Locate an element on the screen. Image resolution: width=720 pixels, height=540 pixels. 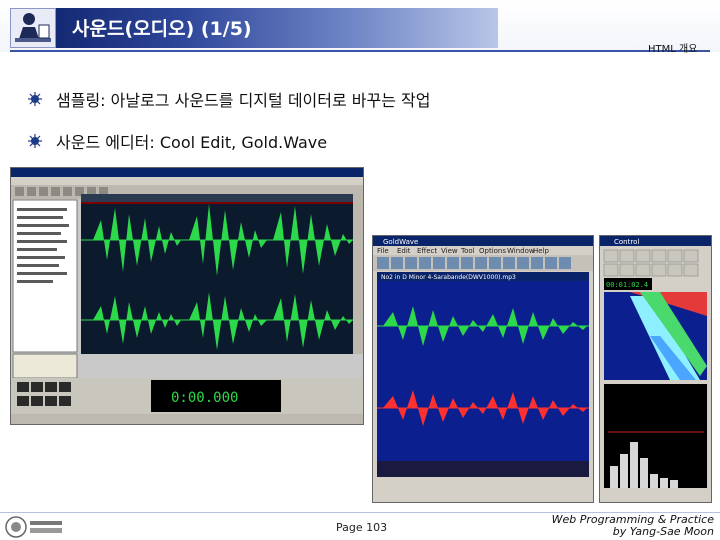
course-author-line: by Yang-Sae Moon is located at coordinates (663, 531).